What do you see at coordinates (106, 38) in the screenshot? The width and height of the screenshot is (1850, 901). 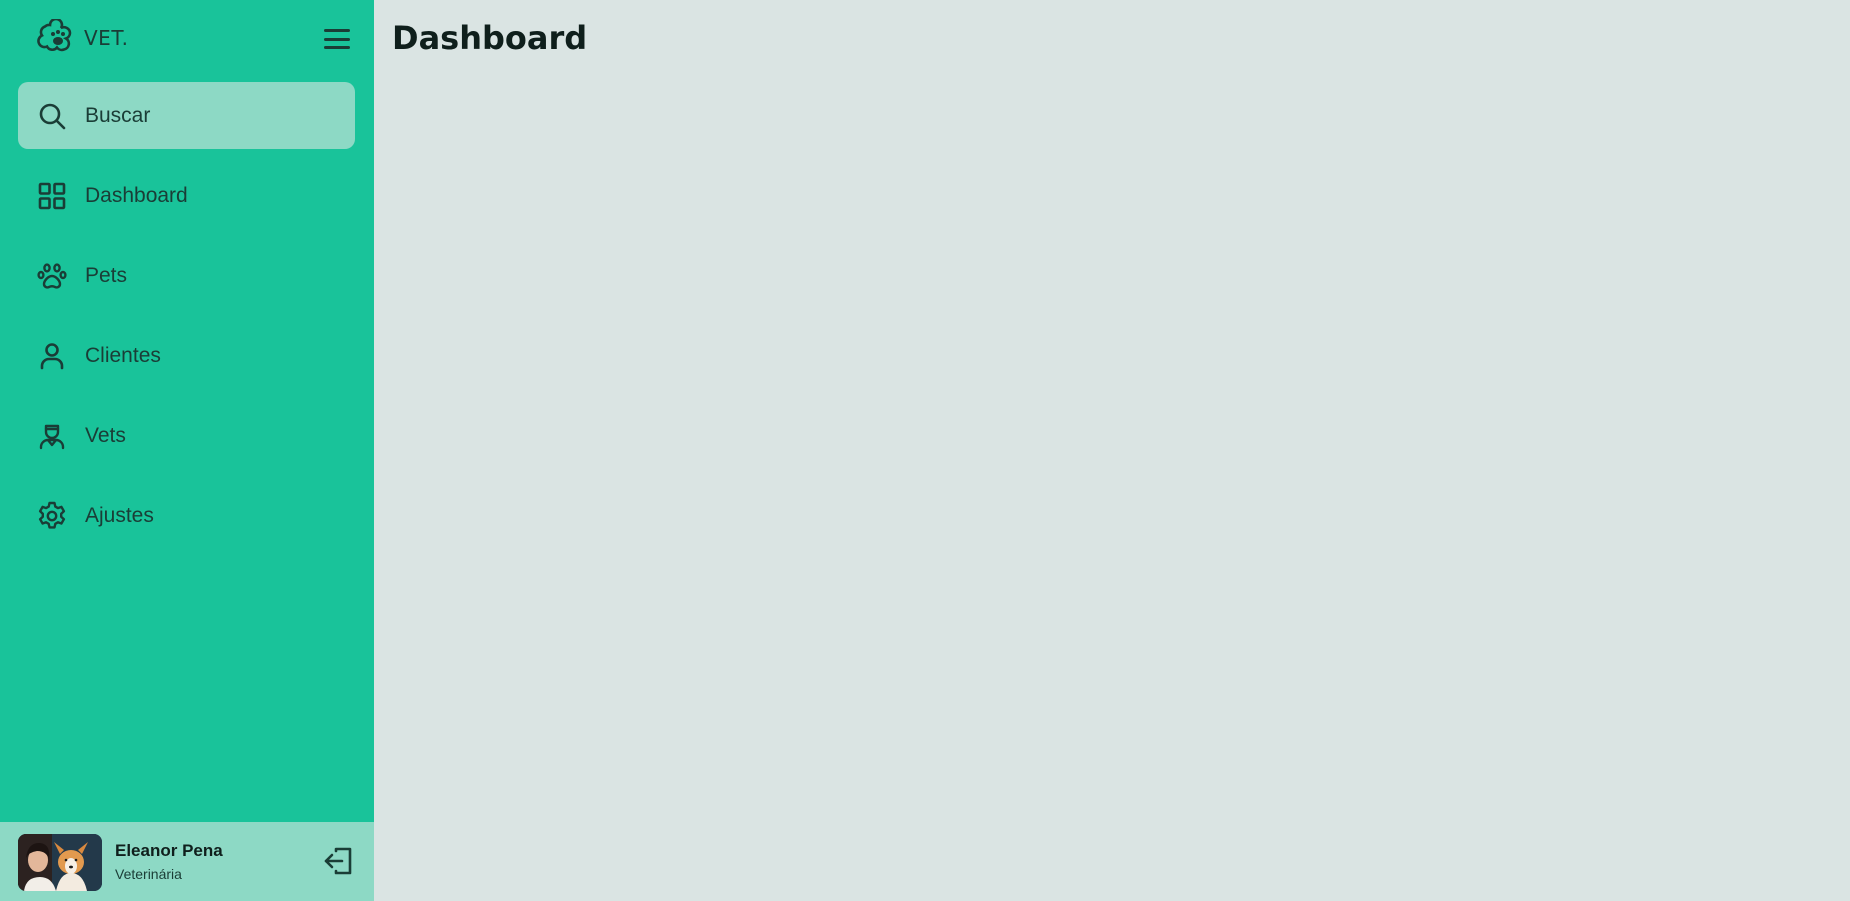 I see `brand-name: VET.` at bounding box center [106, 38].